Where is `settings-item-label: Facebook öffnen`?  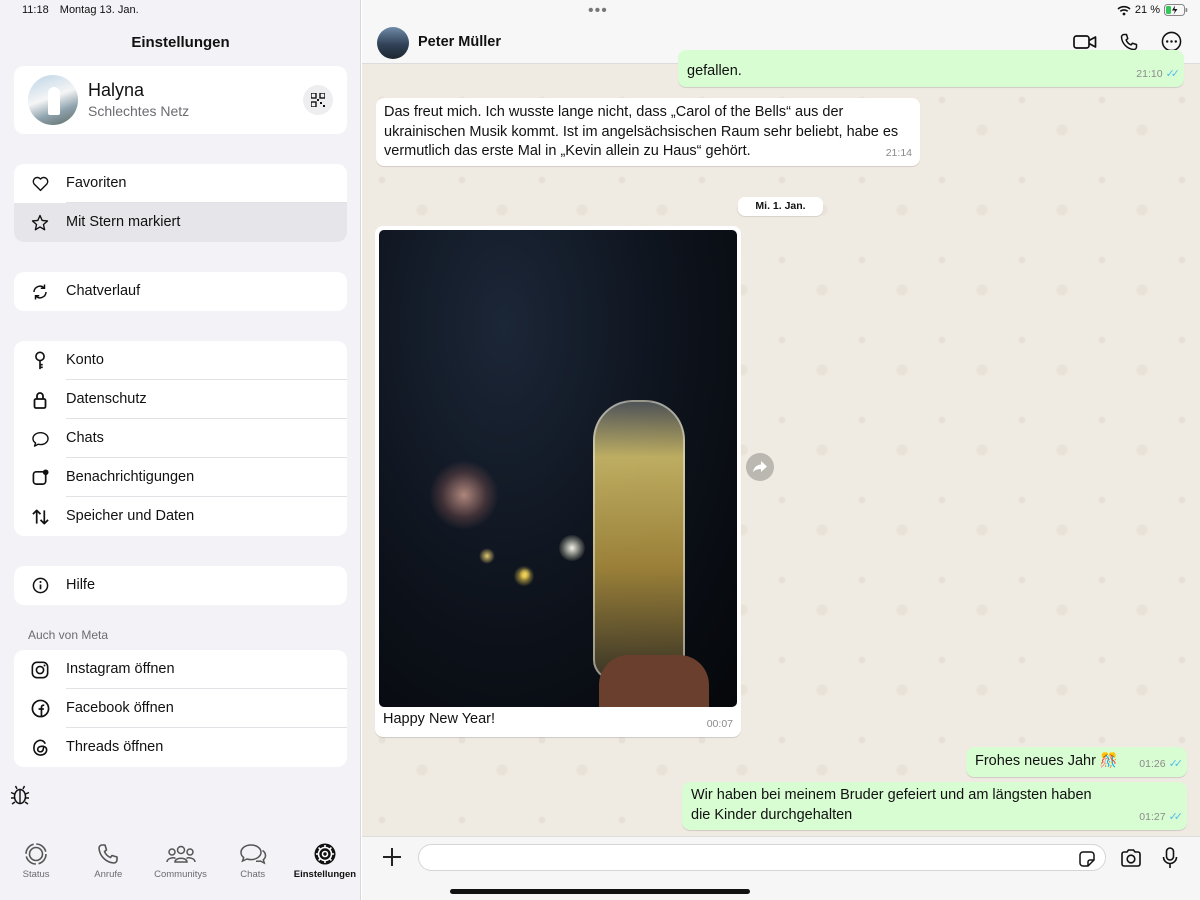
settings-item-label: Facebook öffnen is located at coordinates (206, 708).